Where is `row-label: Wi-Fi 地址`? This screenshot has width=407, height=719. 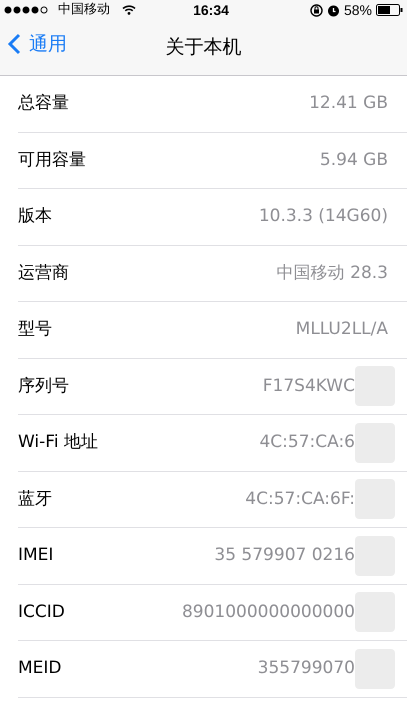 row-label: Wi-Fi 地址 is located at coordinates (58, 442).